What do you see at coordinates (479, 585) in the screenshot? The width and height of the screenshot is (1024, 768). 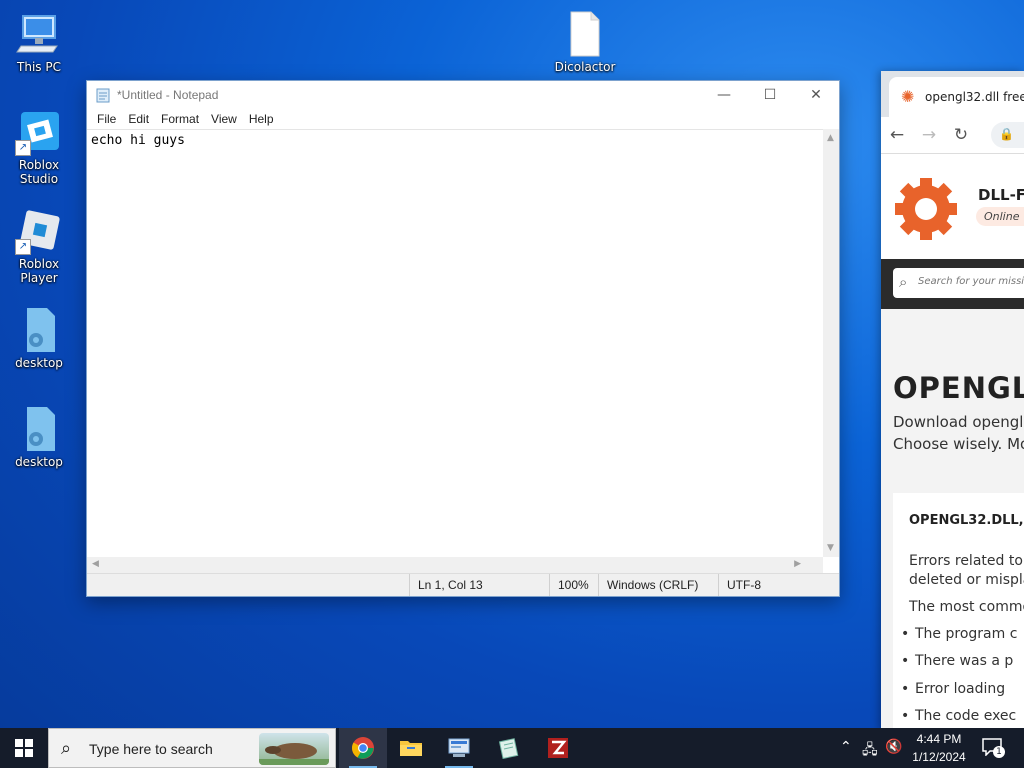 I see `status-position: Ln 1, Col 13` at bounding box center [479, 585].